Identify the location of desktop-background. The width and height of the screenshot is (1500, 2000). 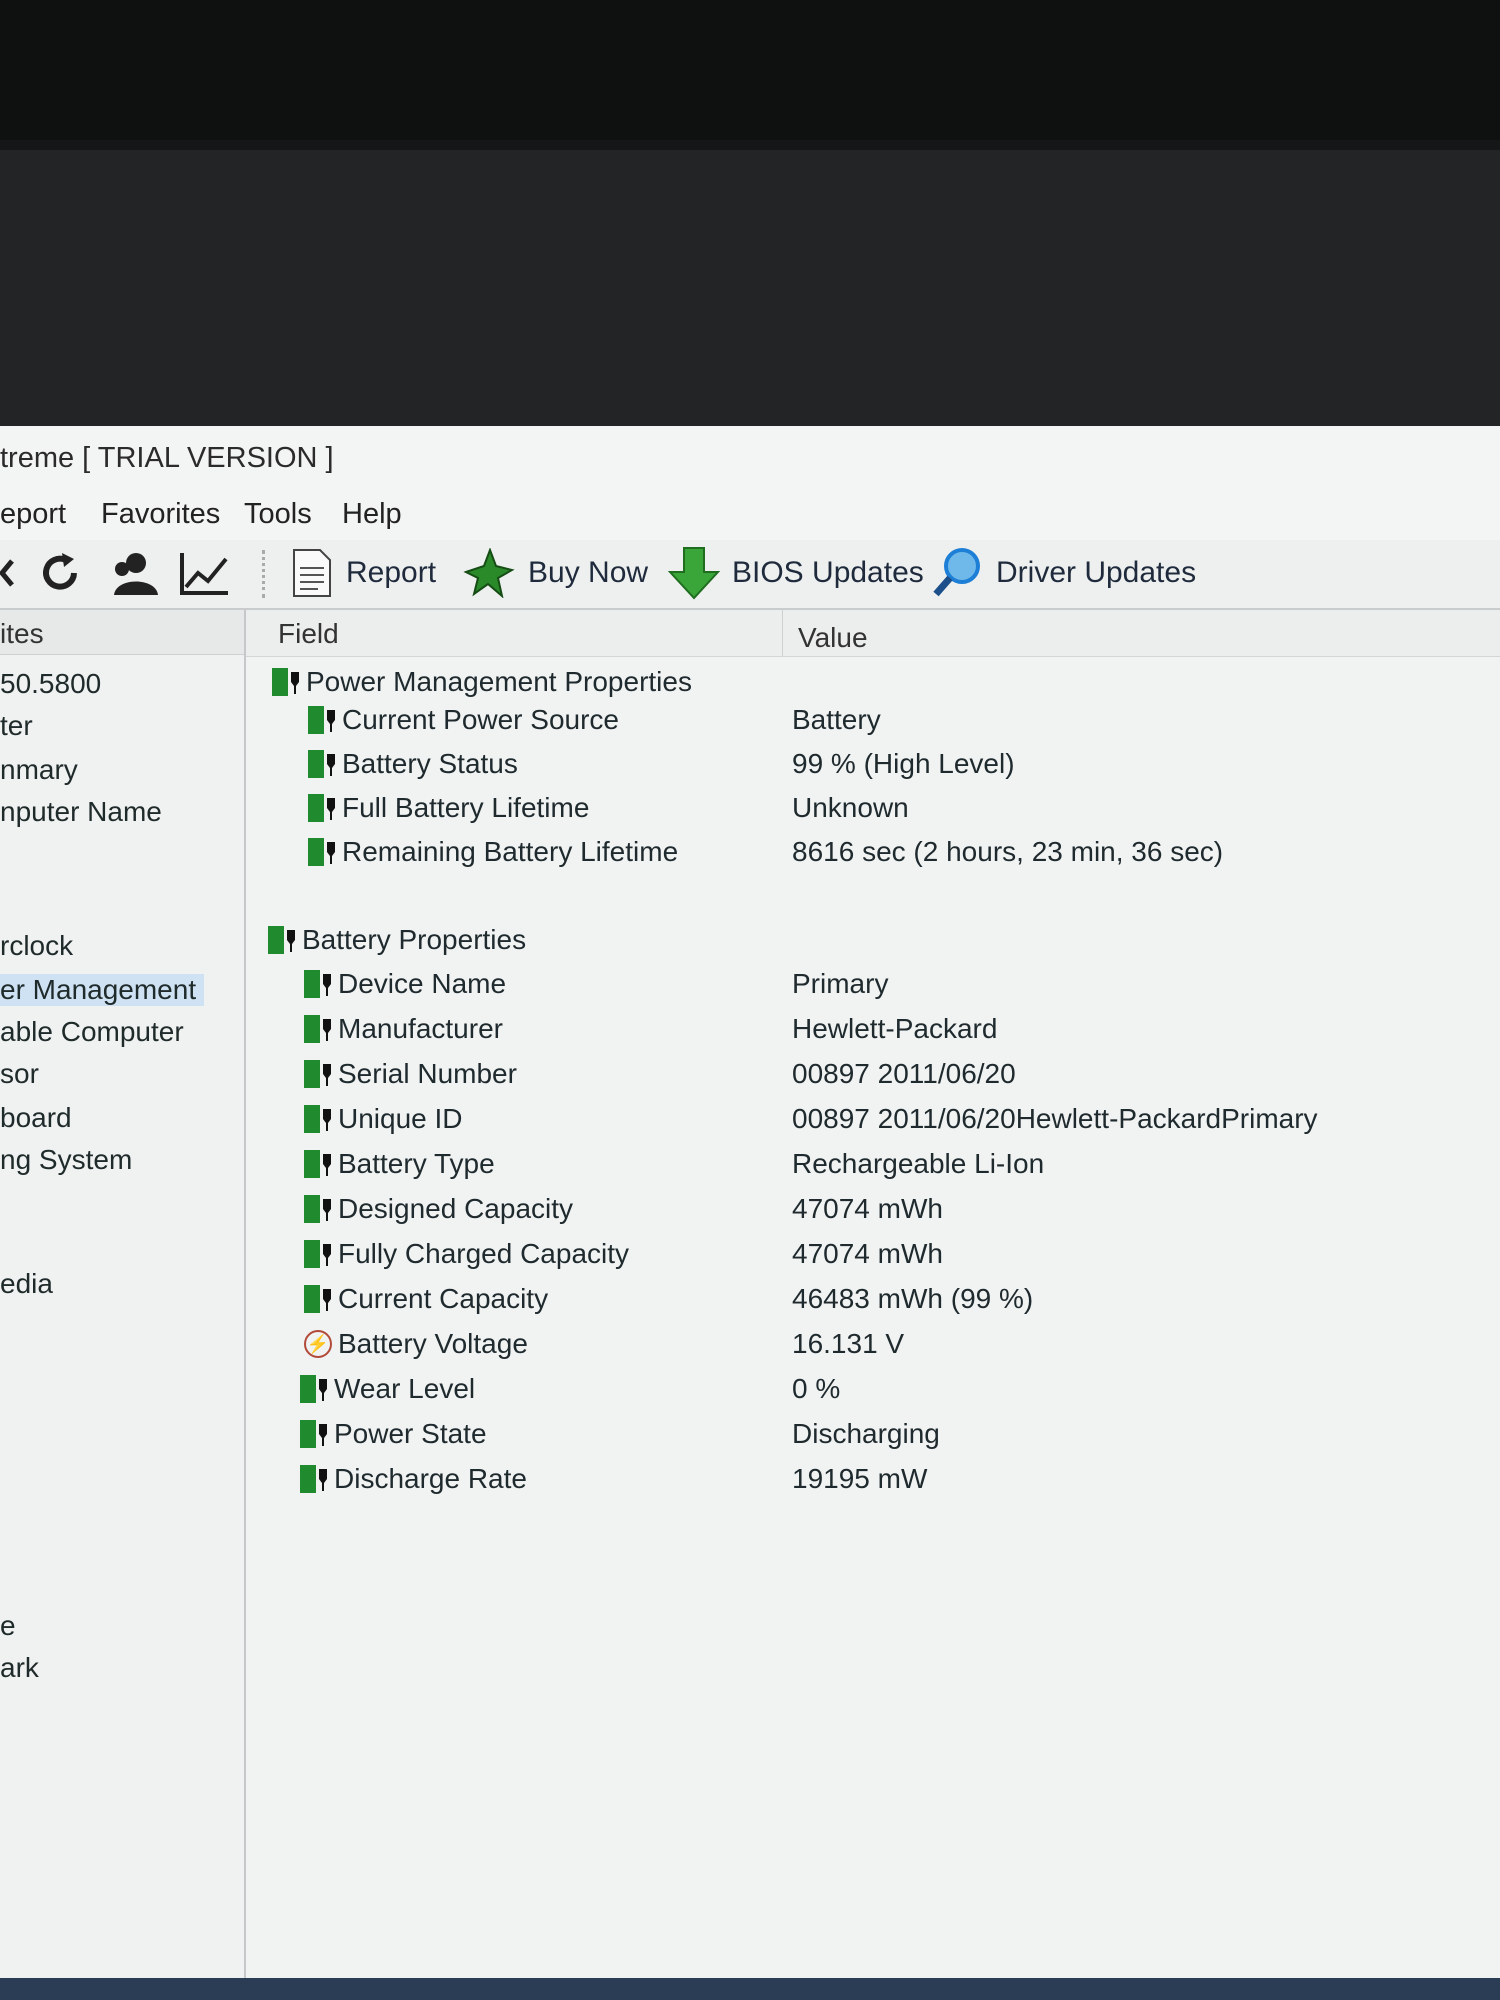
(750, 288).